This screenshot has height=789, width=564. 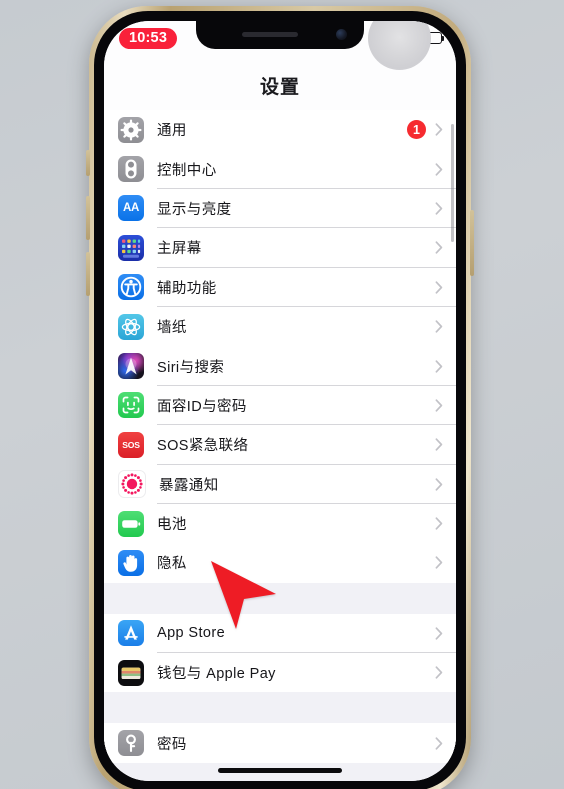 I want to click on exposure-notification-icon, so click(x=132, y=484).